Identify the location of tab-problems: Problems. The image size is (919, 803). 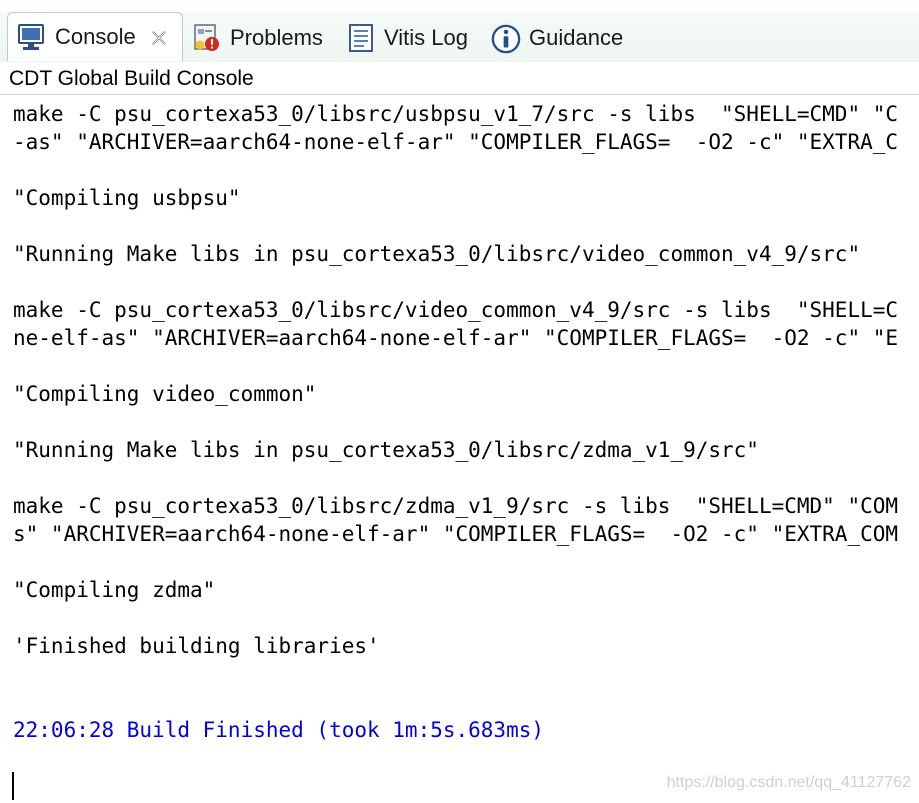
(257, 38).